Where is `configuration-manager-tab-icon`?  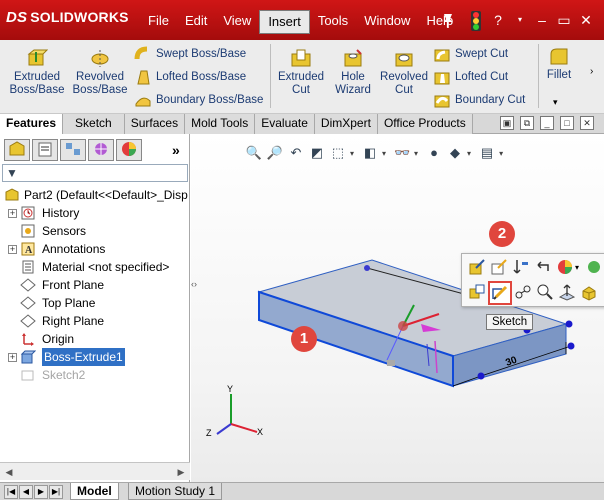
configuration-manager-tab-icon is located at coordinates (73, 150).